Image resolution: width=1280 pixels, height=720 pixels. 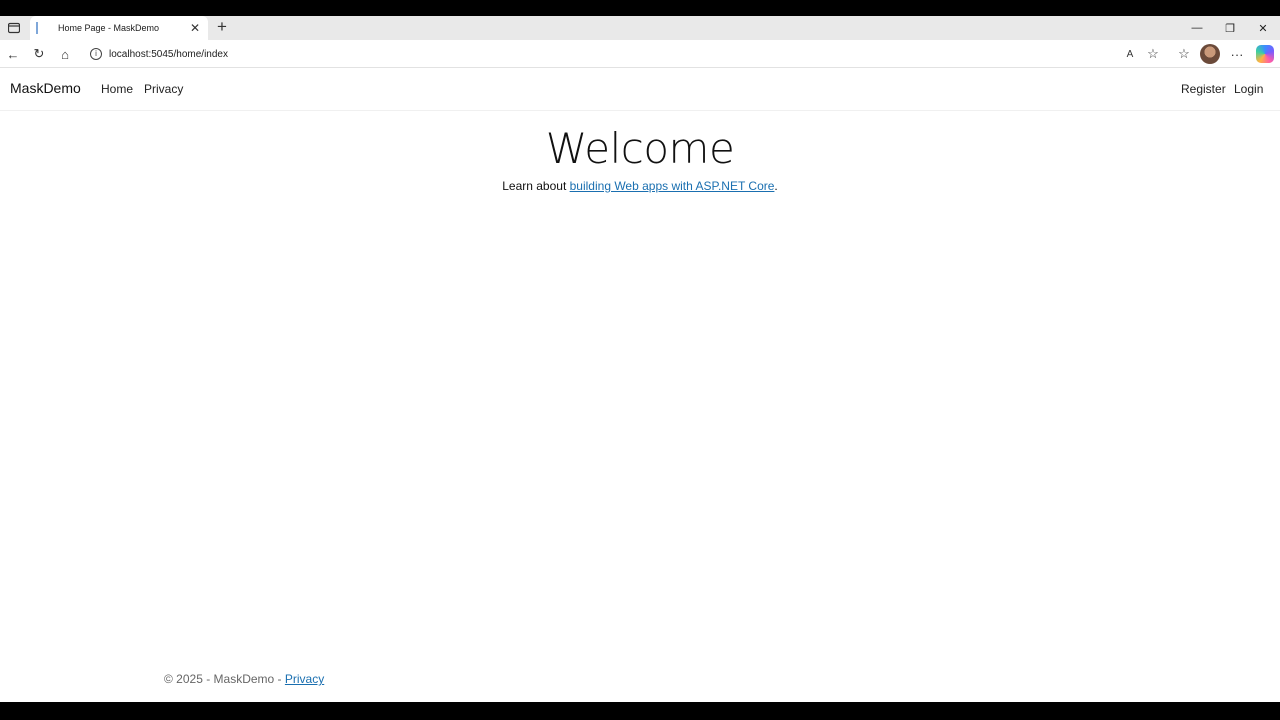 I want to click on favorites-button: ☆, so click(x=1184, y=54).